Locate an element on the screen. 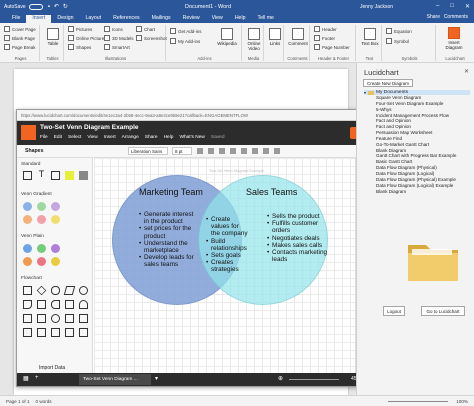  text-color-icon is located at coordinates (233, 151).